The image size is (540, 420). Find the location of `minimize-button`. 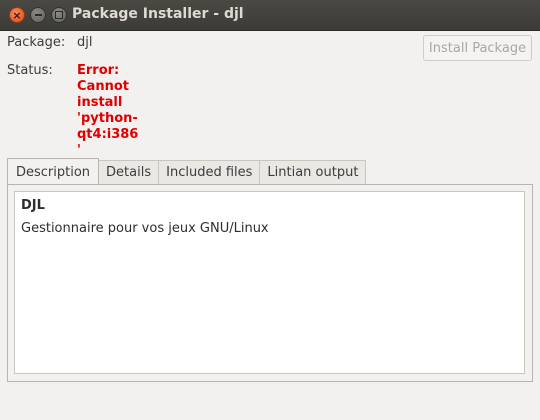

minimize-button is located at coordinates (38, 15).